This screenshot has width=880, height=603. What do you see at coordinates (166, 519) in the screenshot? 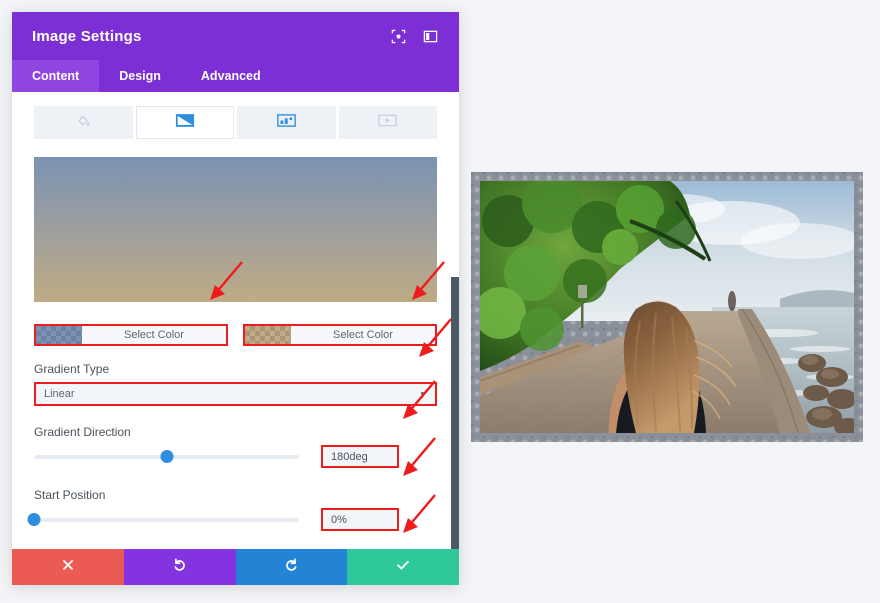
I see `slider-track` at bounding box center [166, 519].